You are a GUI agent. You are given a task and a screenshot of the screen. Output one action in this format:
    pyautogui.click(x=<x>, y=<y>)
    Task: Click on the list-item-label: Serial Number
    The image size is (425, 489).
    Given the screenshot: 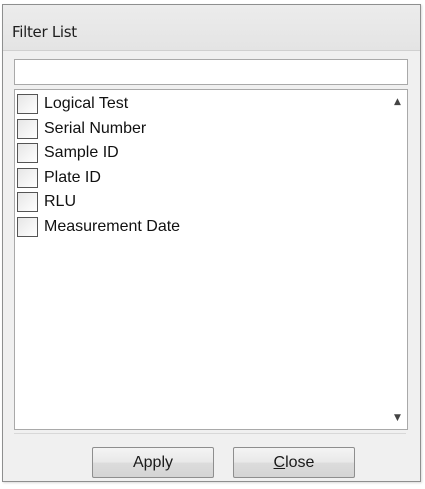 What is the action you would take?
    pyautogui.click(x=95, y=128)
    